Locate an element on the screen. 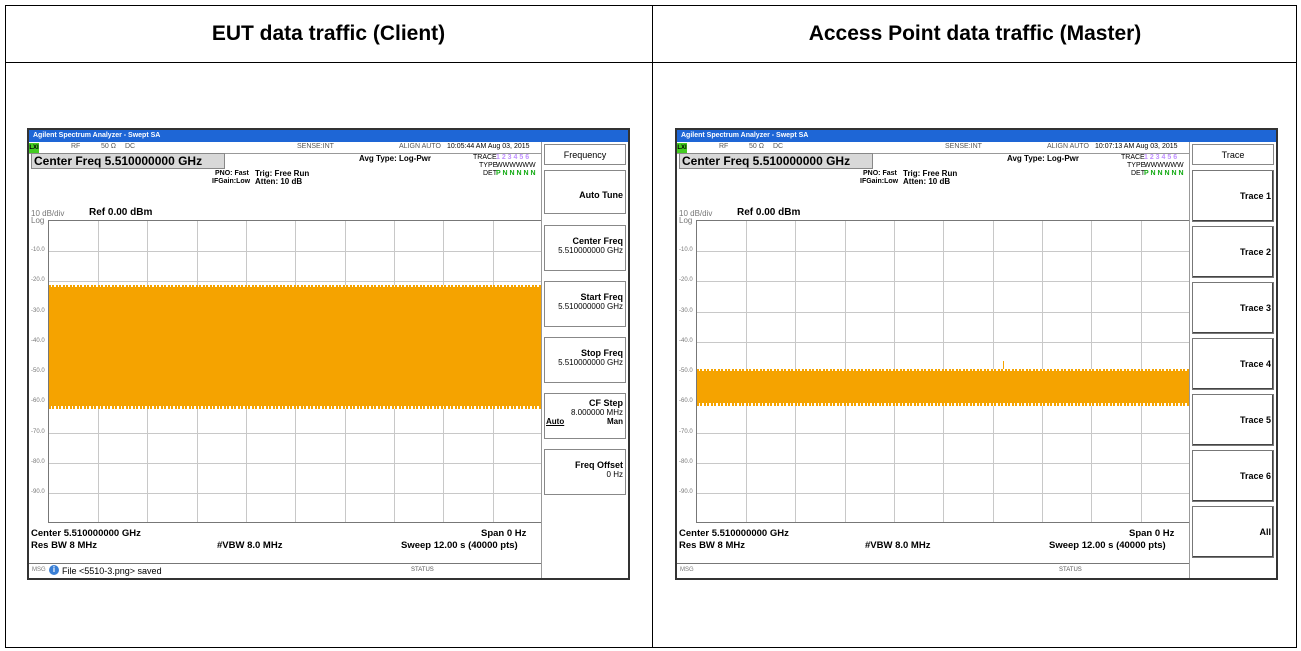 This screenshot has height=651, width=1301. message-bar: MSG STATUS is located at coordinates (935, 570).